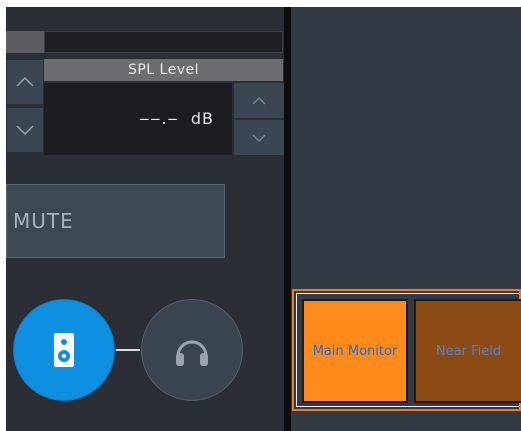 This screenshot has height=431, width=521. What do you see at coordinates (287, 219) in the screenshot?
I see `panel-divider` at bounding box center [287, 219].